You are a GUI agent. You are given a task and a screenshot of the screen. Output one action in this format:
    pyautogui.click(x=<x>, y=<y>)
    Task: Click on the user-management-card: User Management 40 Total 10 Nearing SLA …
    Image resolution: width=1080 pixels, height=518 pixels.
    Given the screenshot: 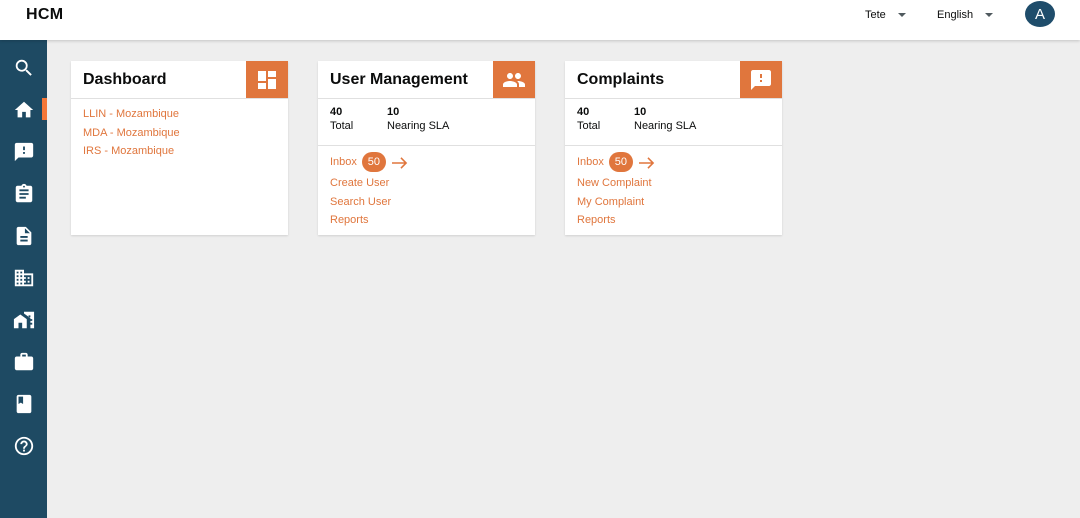 What is the action you would take?
    pyautogui.click(x=426, y=148)
    